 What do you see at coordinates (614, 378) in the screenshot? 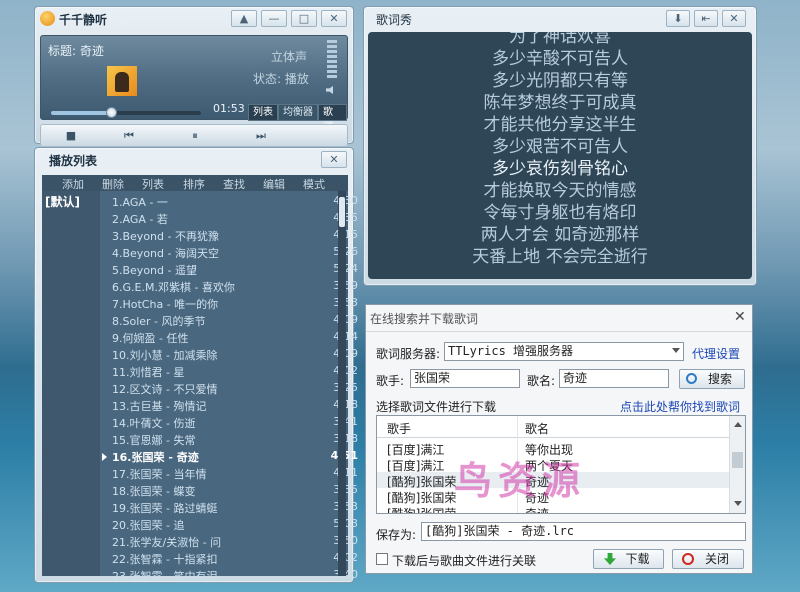
I see `song-input: 奇迹` at bounding box center [614, 378].